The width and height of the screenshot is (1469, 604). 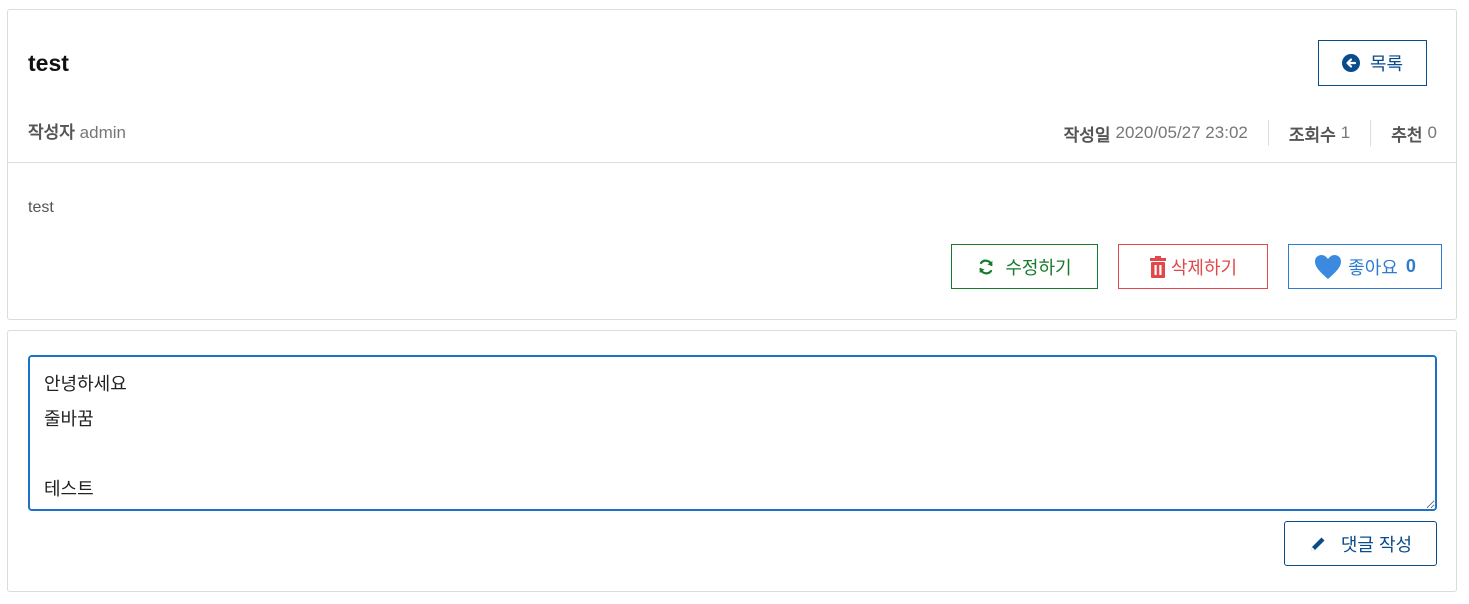 I want to click on comment-submit-button: 댓글 작성, so click(x=1360, y=543).